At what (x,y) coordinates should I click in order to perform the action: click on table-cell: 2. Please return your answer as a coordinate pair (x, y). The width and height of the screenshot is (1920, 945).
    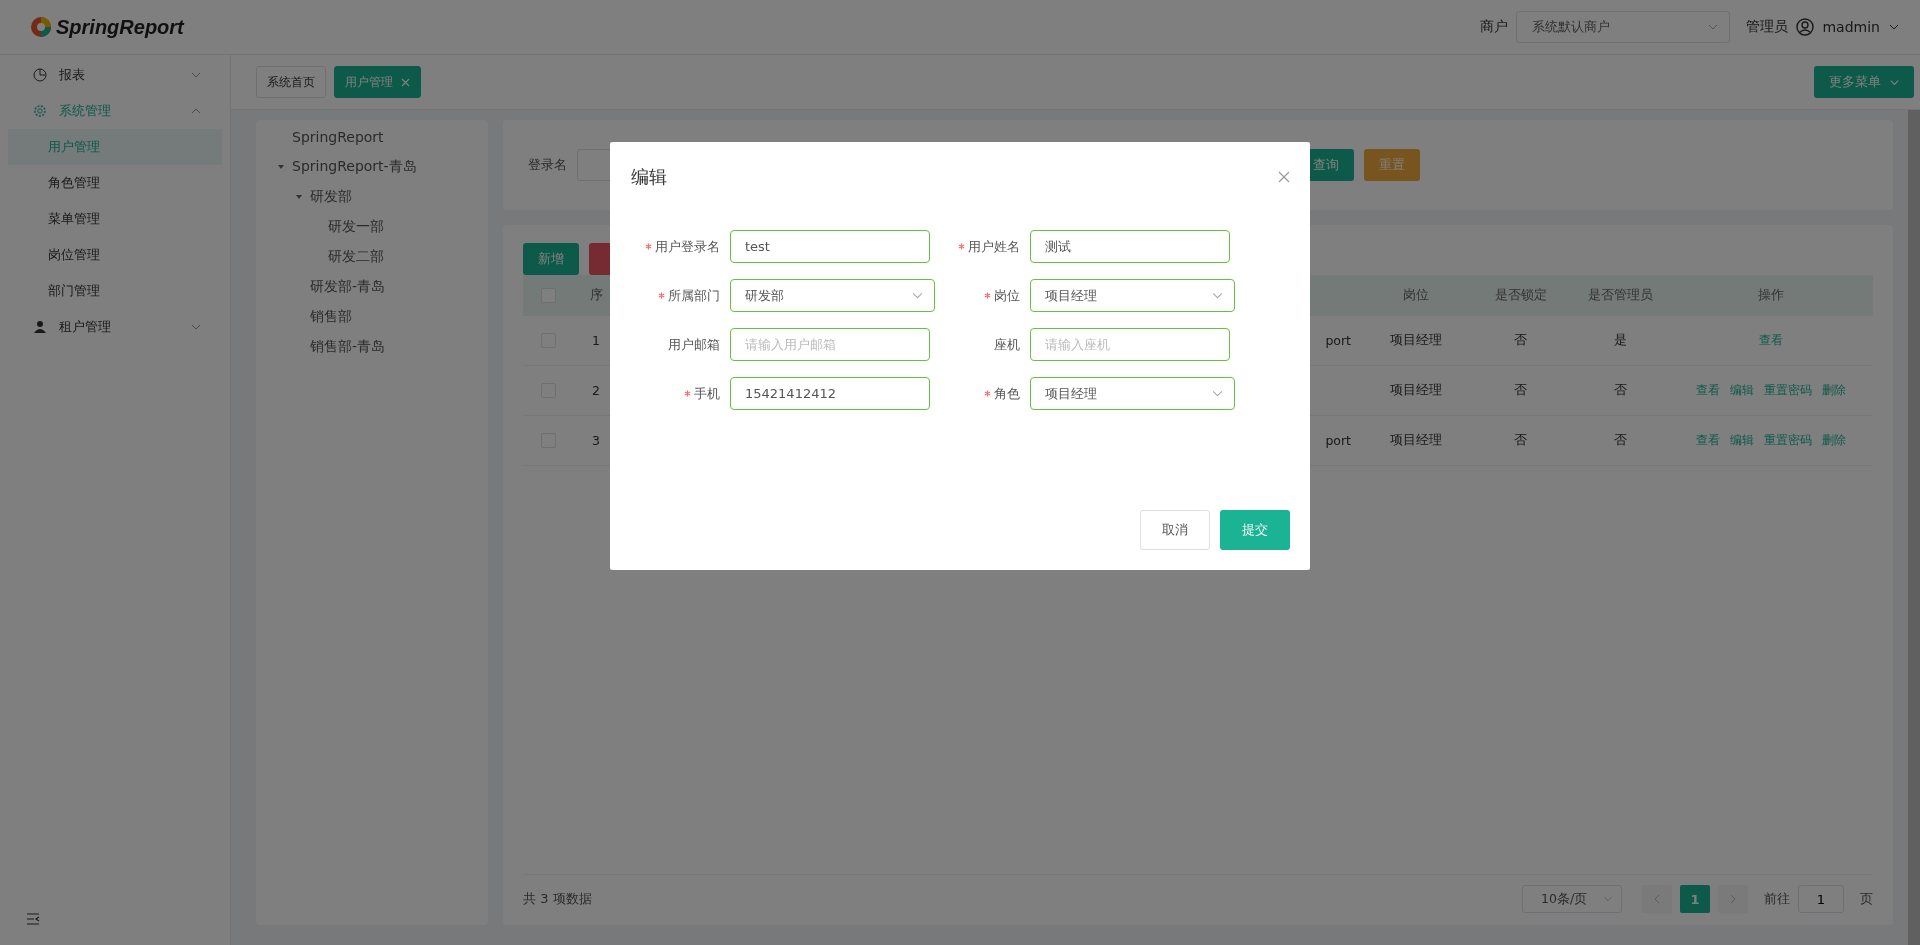
    Looking at the image, I should click on (596, 390).